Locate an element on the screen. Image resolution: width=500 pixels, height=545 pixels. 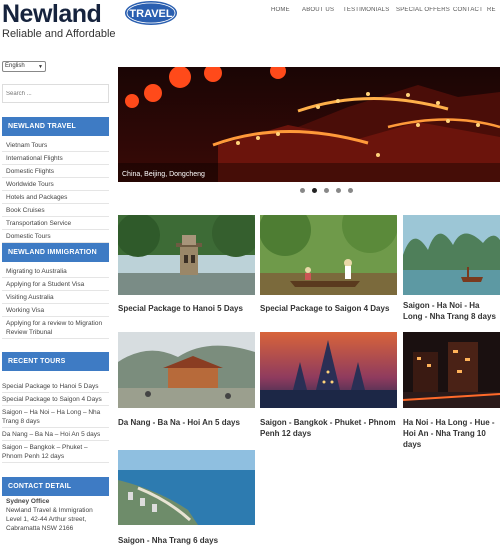
site-tagline: Reliable and Affordable is located at coordinates (59, 34).